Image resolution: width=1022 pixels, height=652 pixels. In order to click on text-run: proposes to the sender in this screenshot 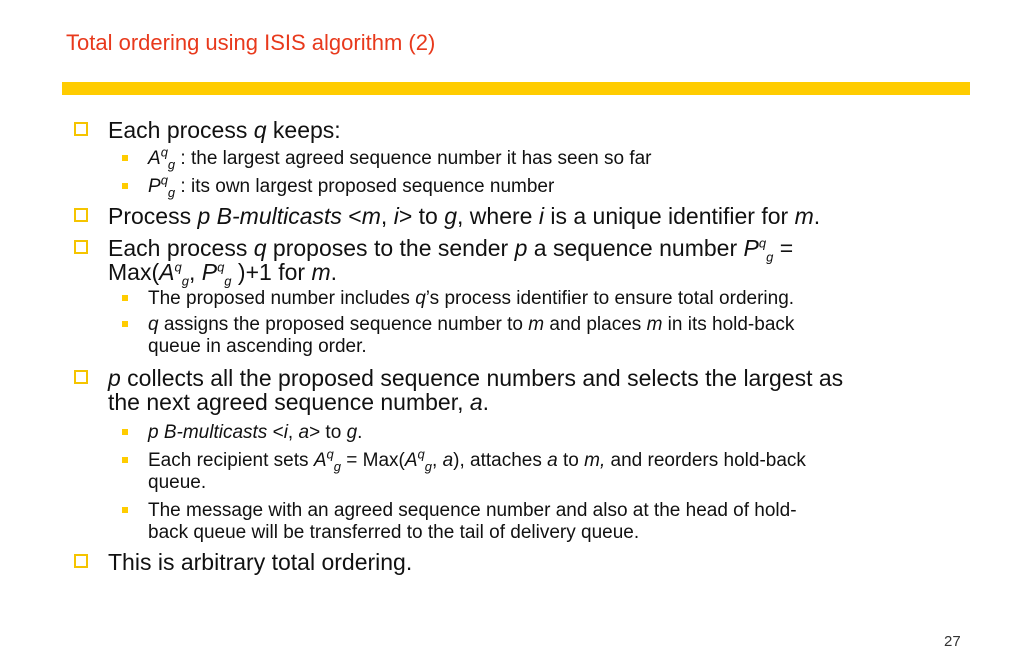, I will do `click(390, 248)`.